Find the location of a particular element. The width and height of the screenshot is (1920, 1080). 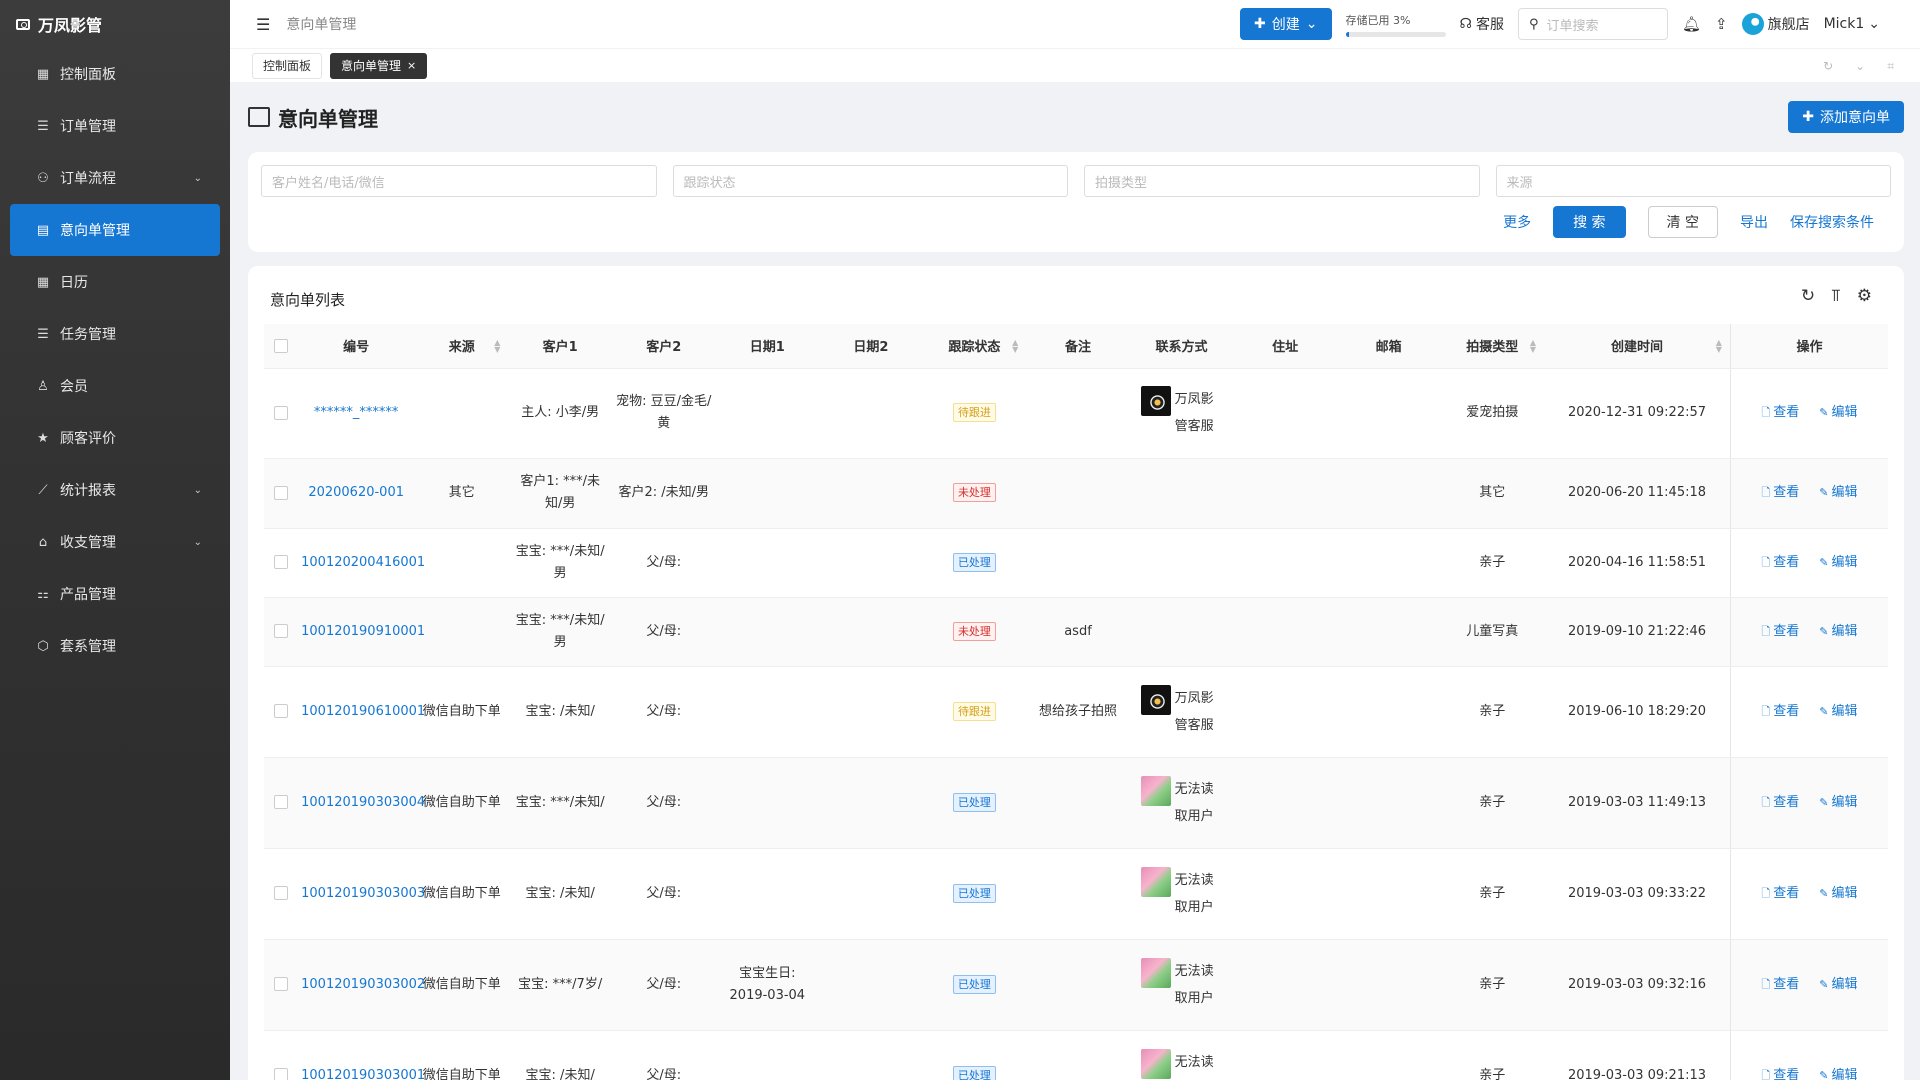

save-search-link: 保存搜索条件 is located at coordinates (1832, 222).